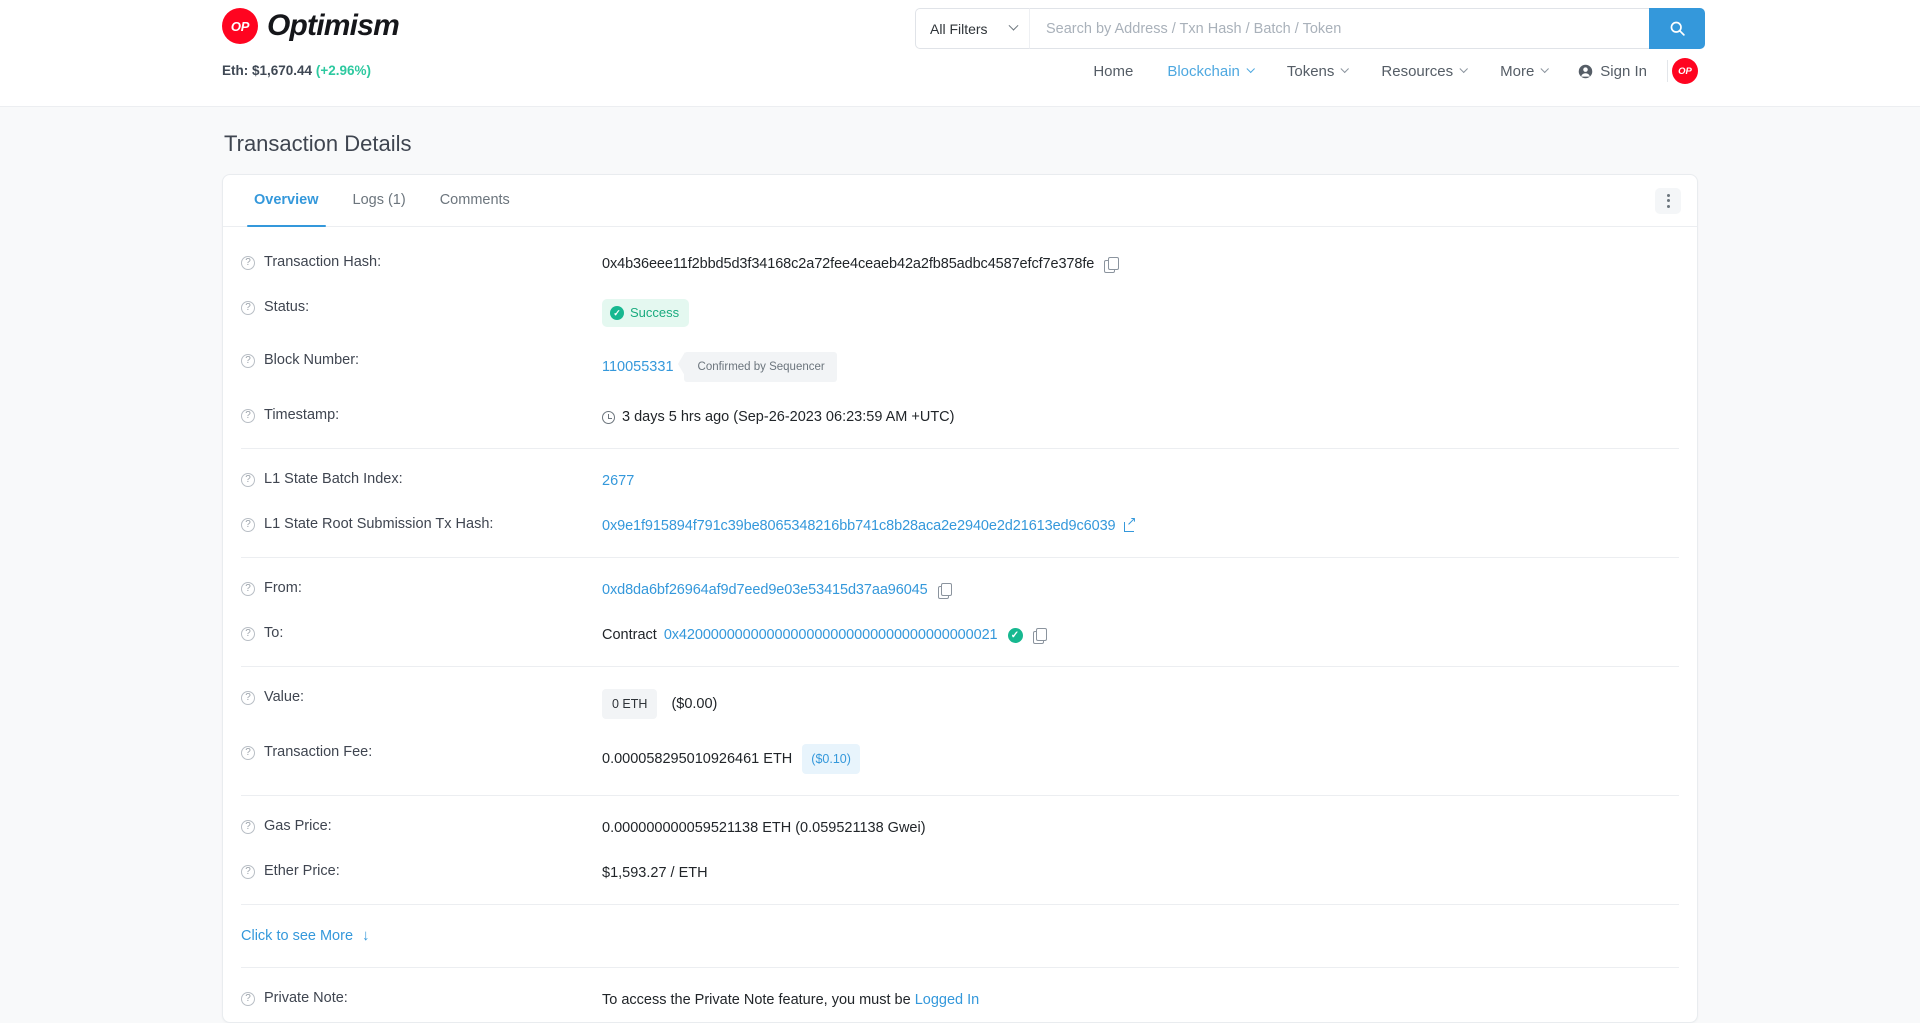 Image resolution: width=1920 pixels, height=1023 pixels. Describe the element at coordinates (1210, 71) in the screenshot. I see `nav-item-blockchain: Blockchain` at that location.